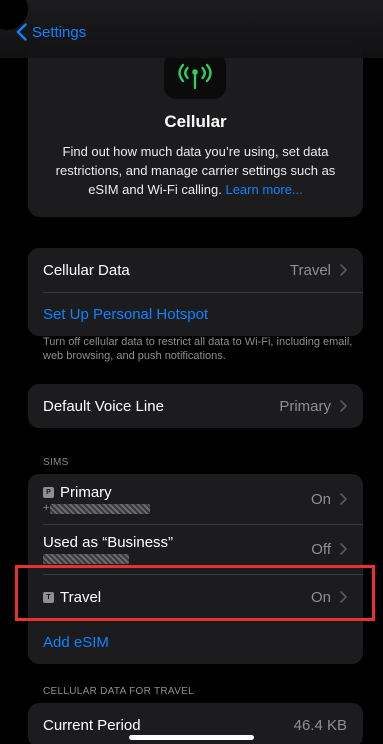 This screenshot has width=383, height=744. Describe the element at coordinates (320, 597) in the screenshot. I see `sim-travel-status: On` at that location.